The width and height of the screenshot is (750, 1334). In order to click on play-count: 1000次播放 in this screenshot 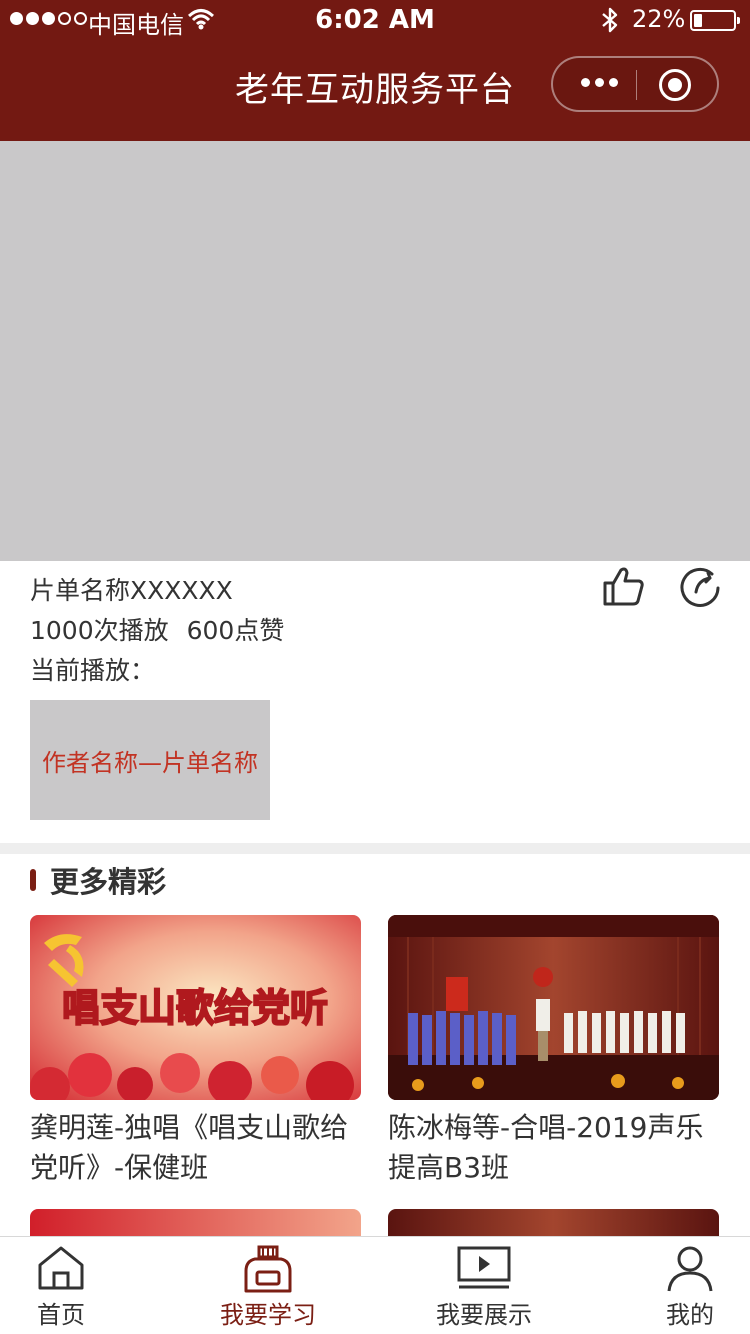, I will do `click(99, 630)`.